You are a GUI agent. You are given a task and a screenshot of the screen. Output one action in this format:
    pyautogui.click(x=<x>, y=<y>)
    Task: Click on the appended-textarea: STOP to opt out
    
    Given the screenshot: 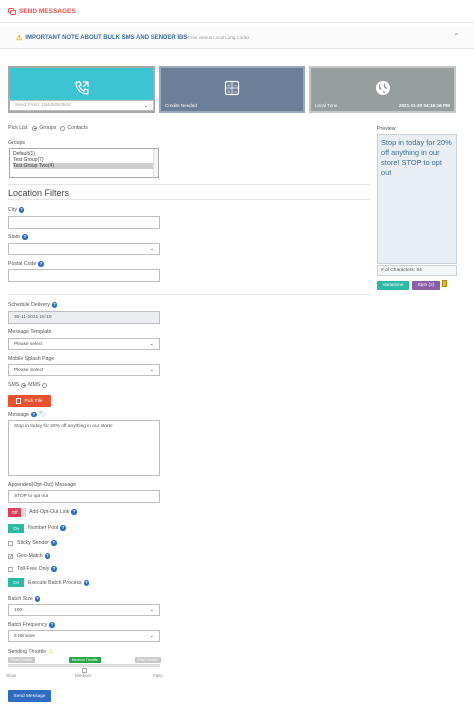 What is the action you would take?
    pyautogui.click(x=84, y=496)
    